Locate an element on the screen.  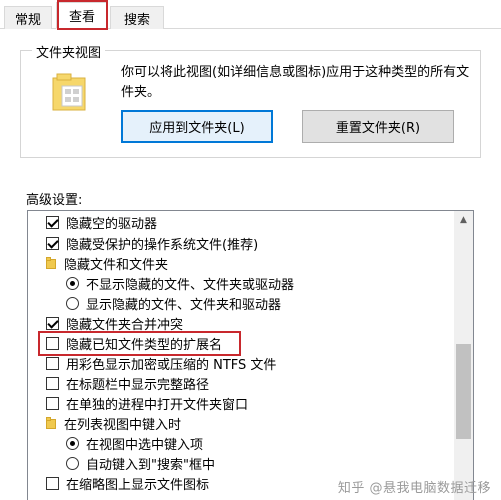
setting-dont-show-hidden: 不显示隐藏的文件、文件夹或驱动器 is located at coordinates (180, 283).